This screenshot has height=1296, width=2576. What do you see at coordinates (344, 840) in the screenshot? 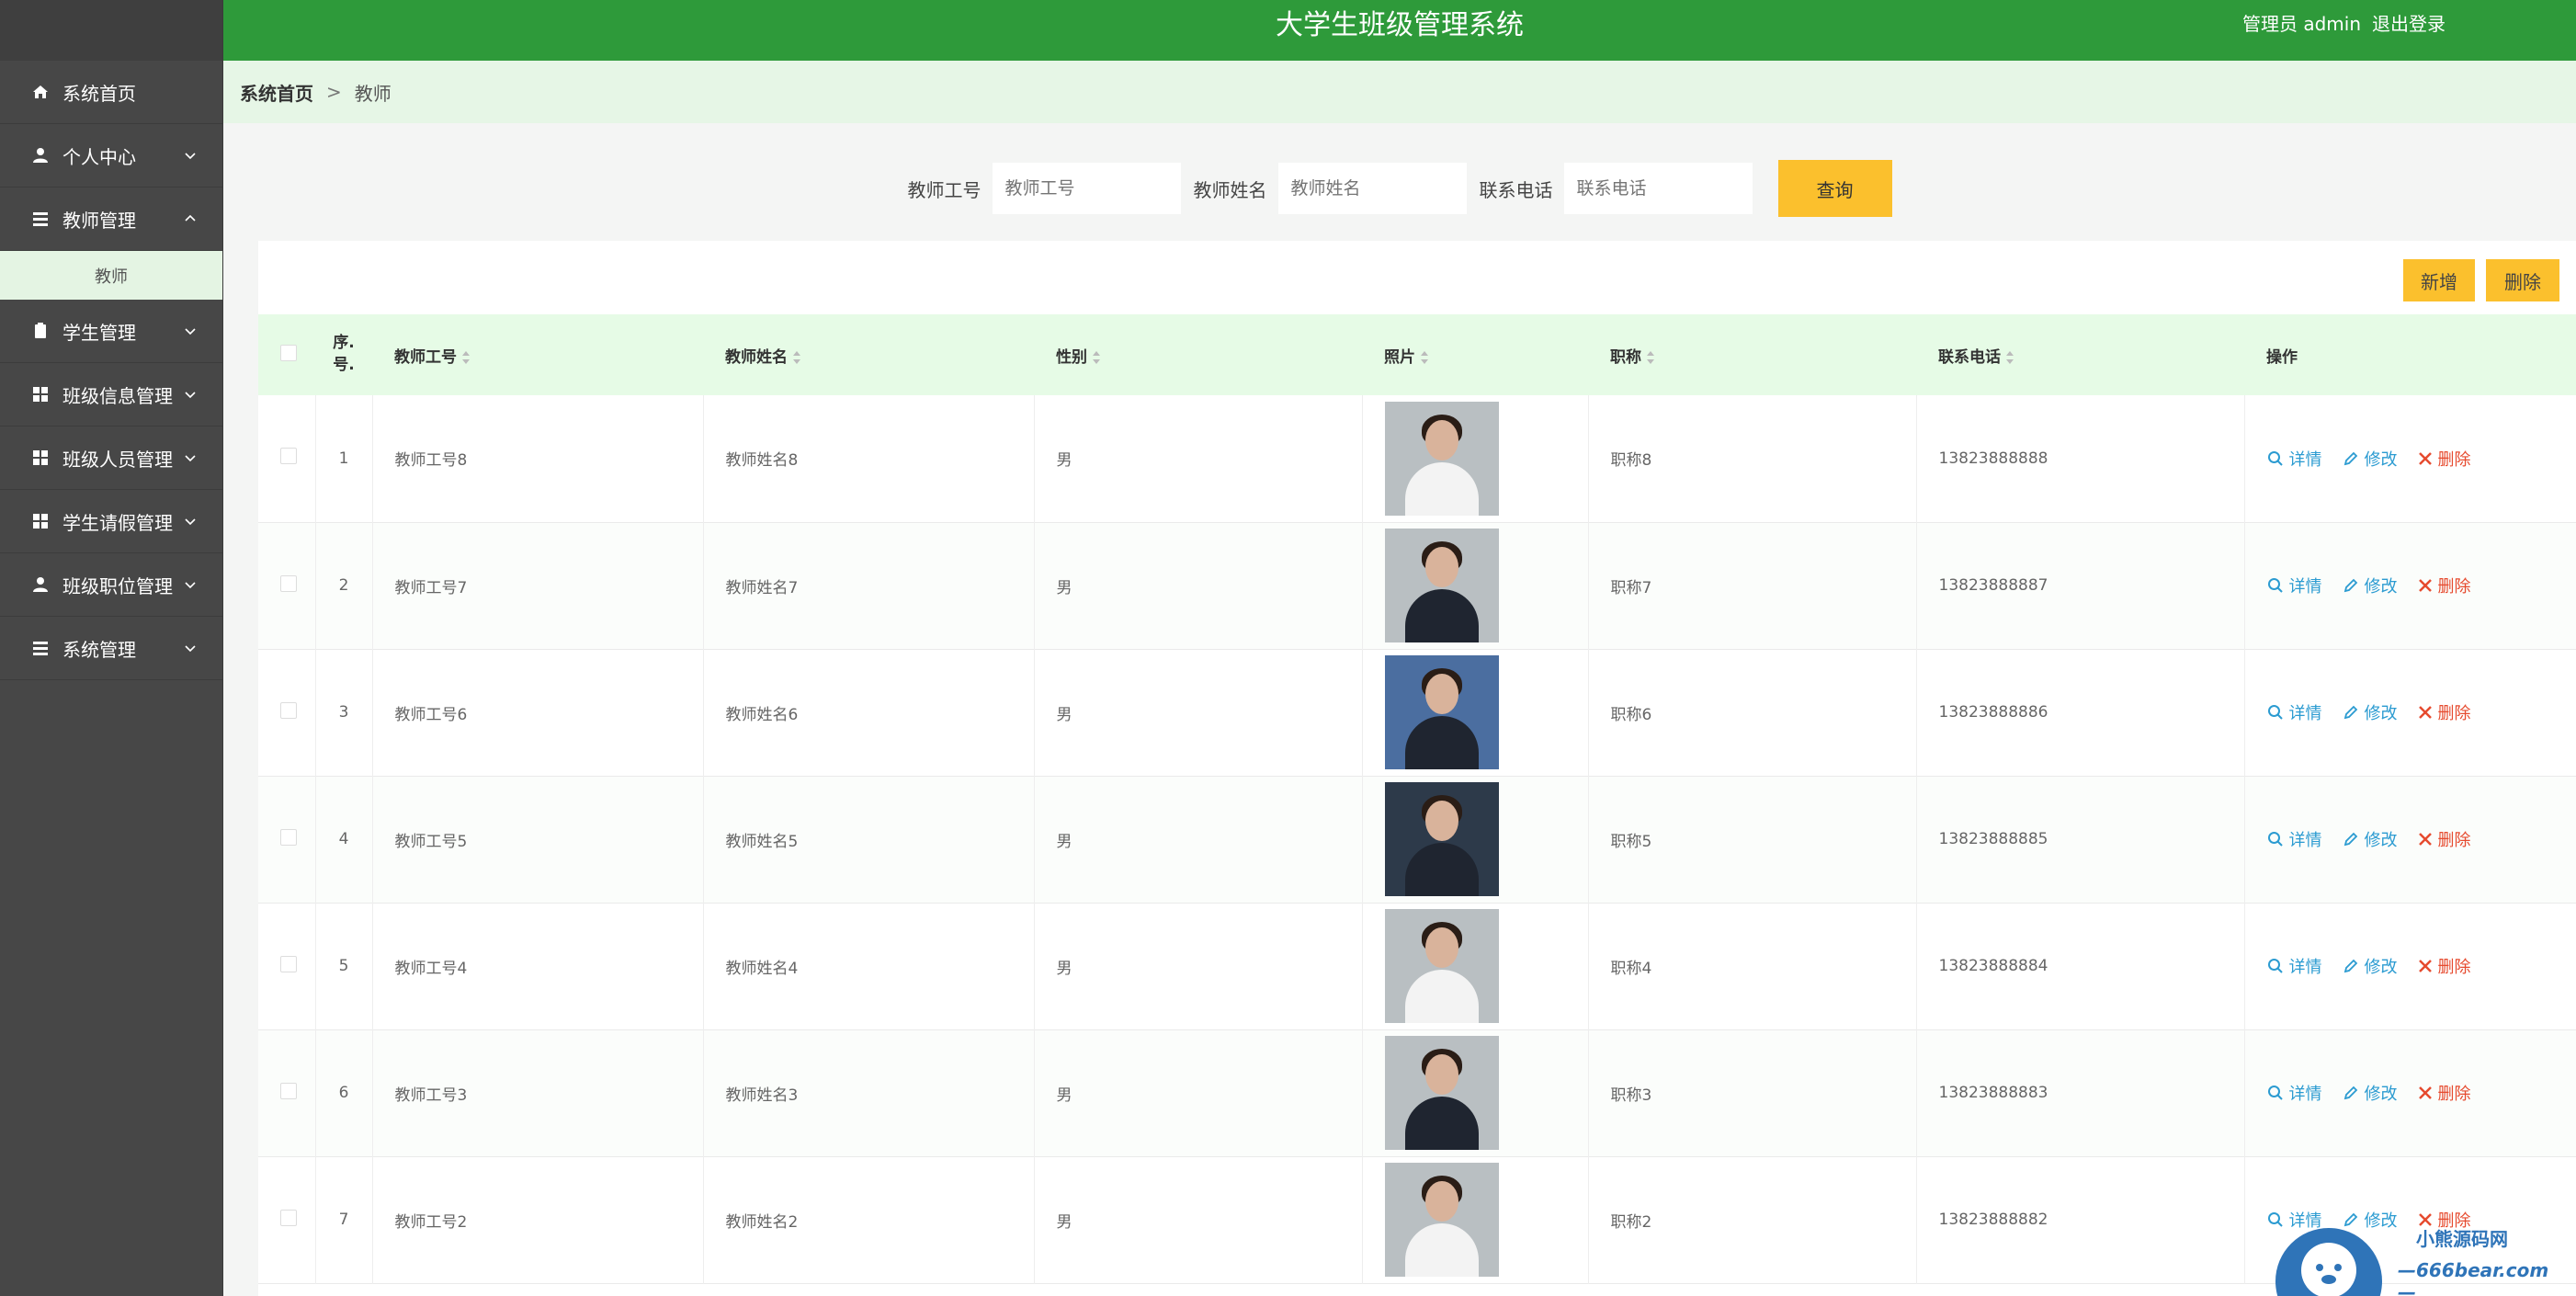
I see `row-index: 4` at bounding box center [344, 840].